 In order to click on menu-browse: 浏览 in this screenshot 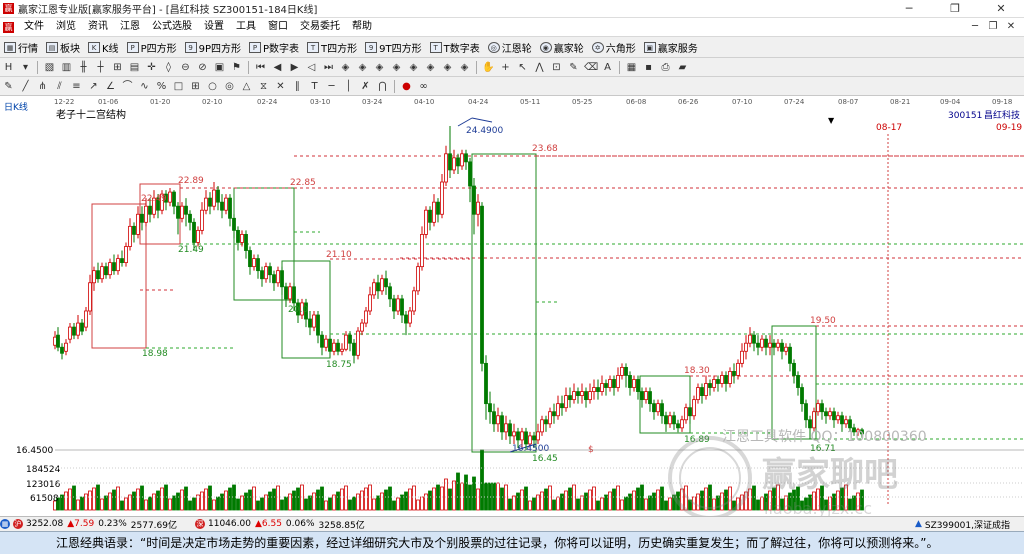, I will do `click(66, 27)`.